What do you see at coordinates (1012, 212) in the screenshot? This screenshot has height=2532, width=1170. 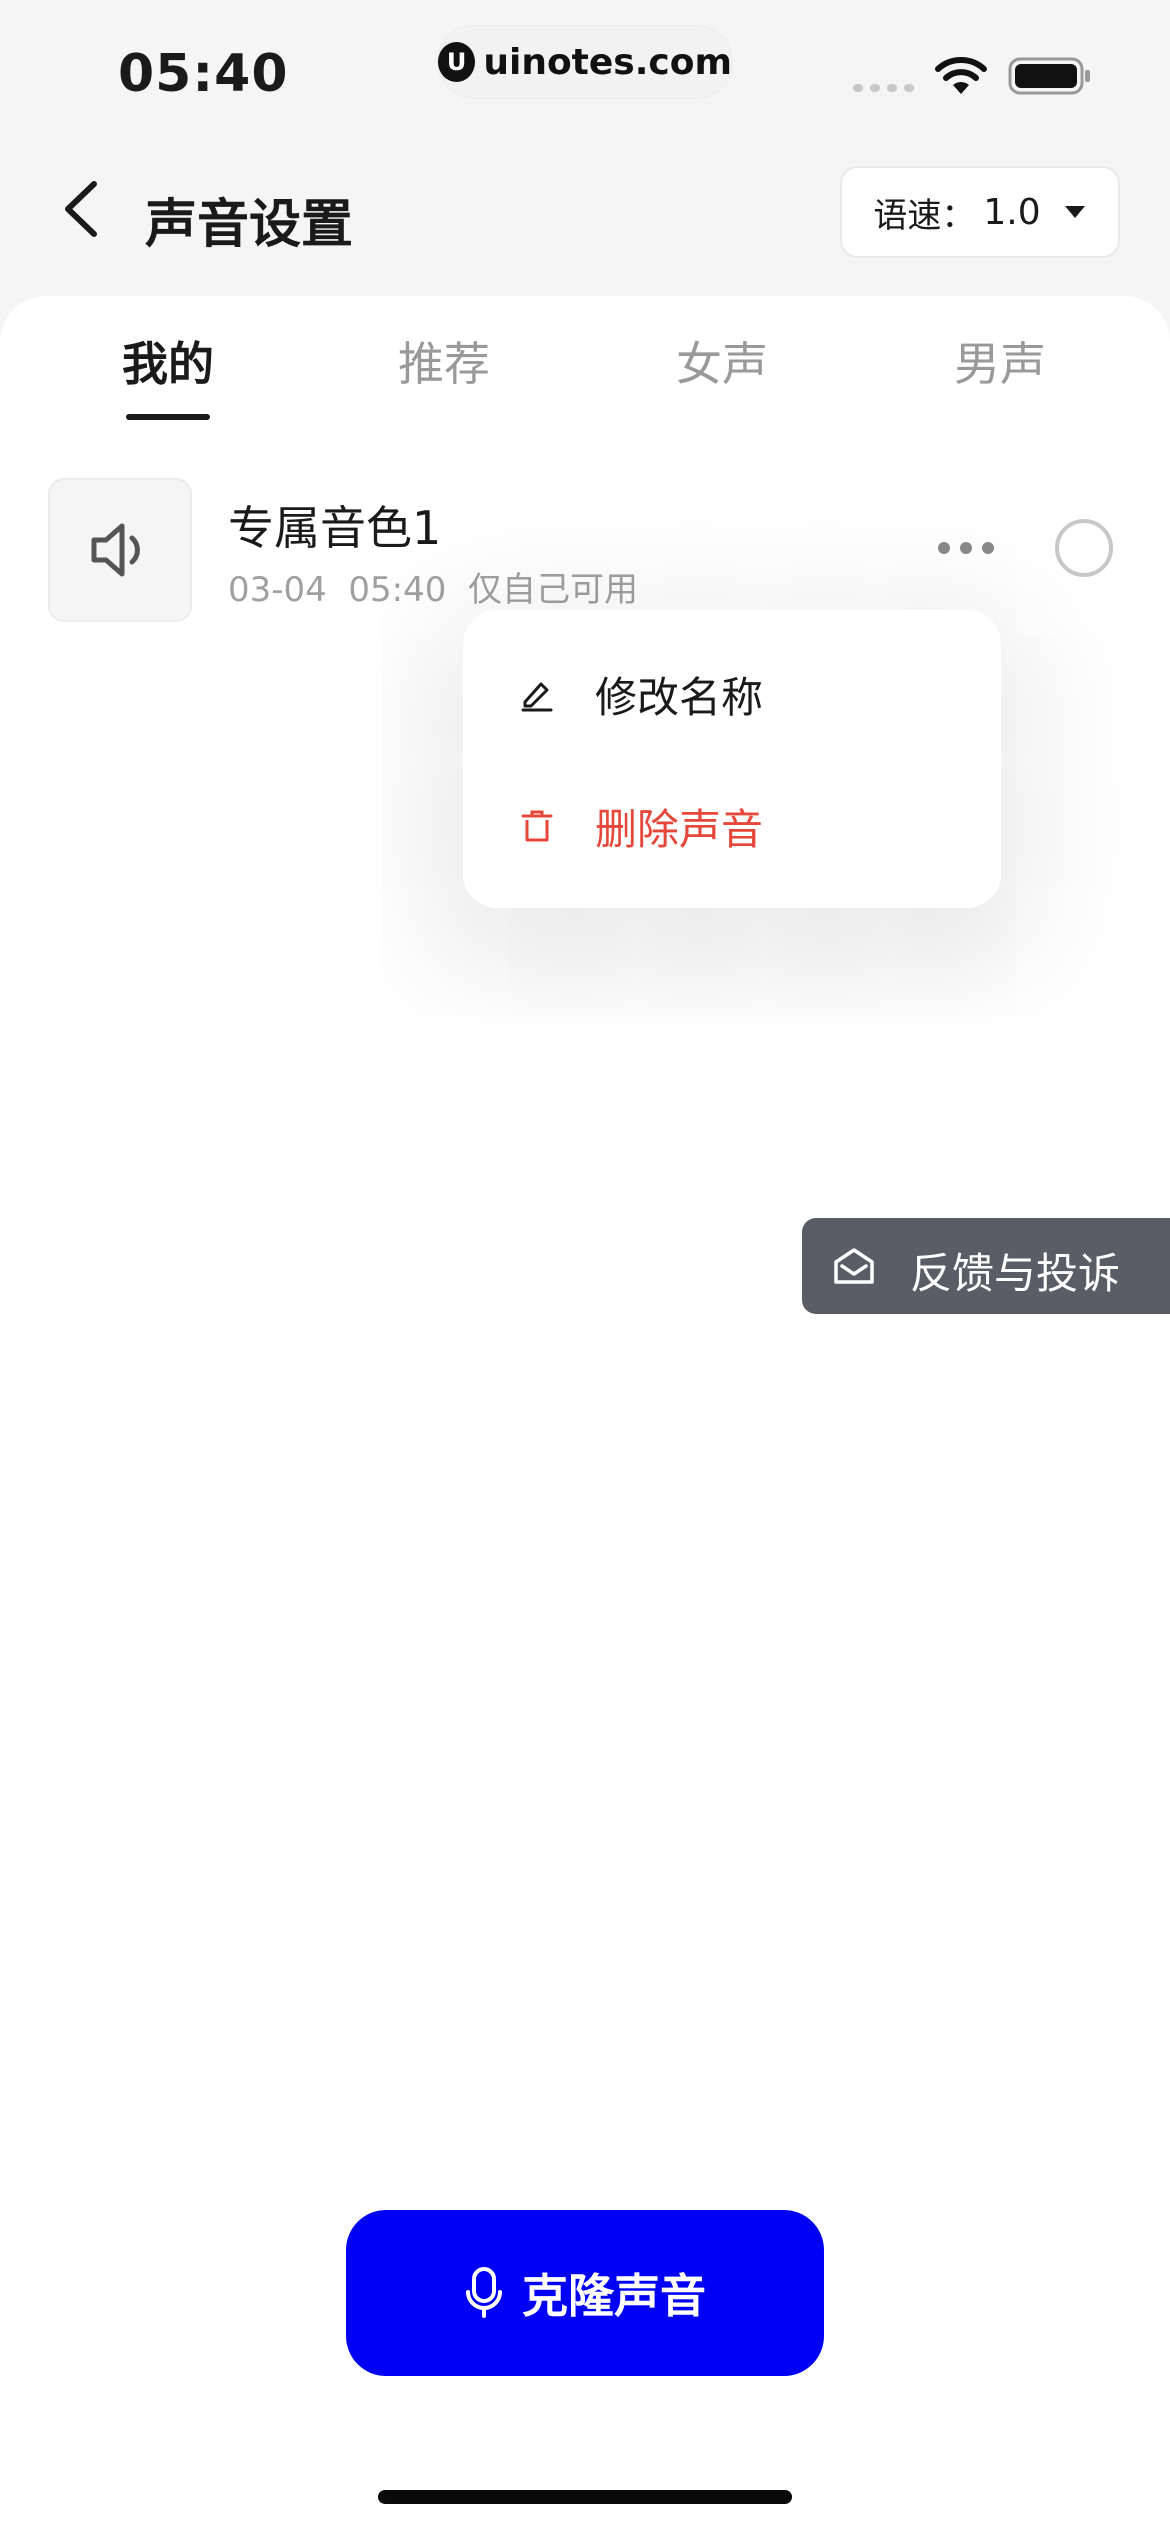 I see `speed-value: 1.0` at bounding box center [1012, 212].